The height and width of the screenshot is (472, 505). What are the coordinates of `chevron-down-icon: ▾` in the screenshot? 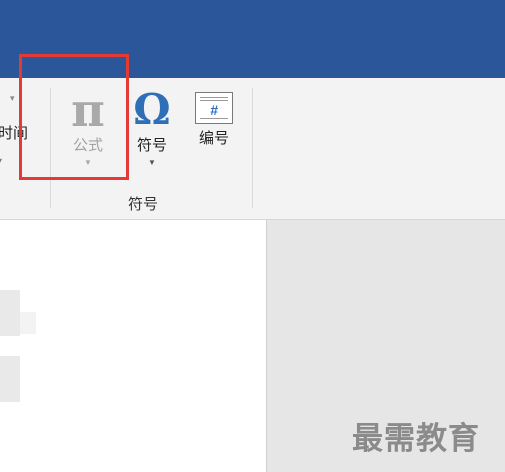 It's located at (1, 160).